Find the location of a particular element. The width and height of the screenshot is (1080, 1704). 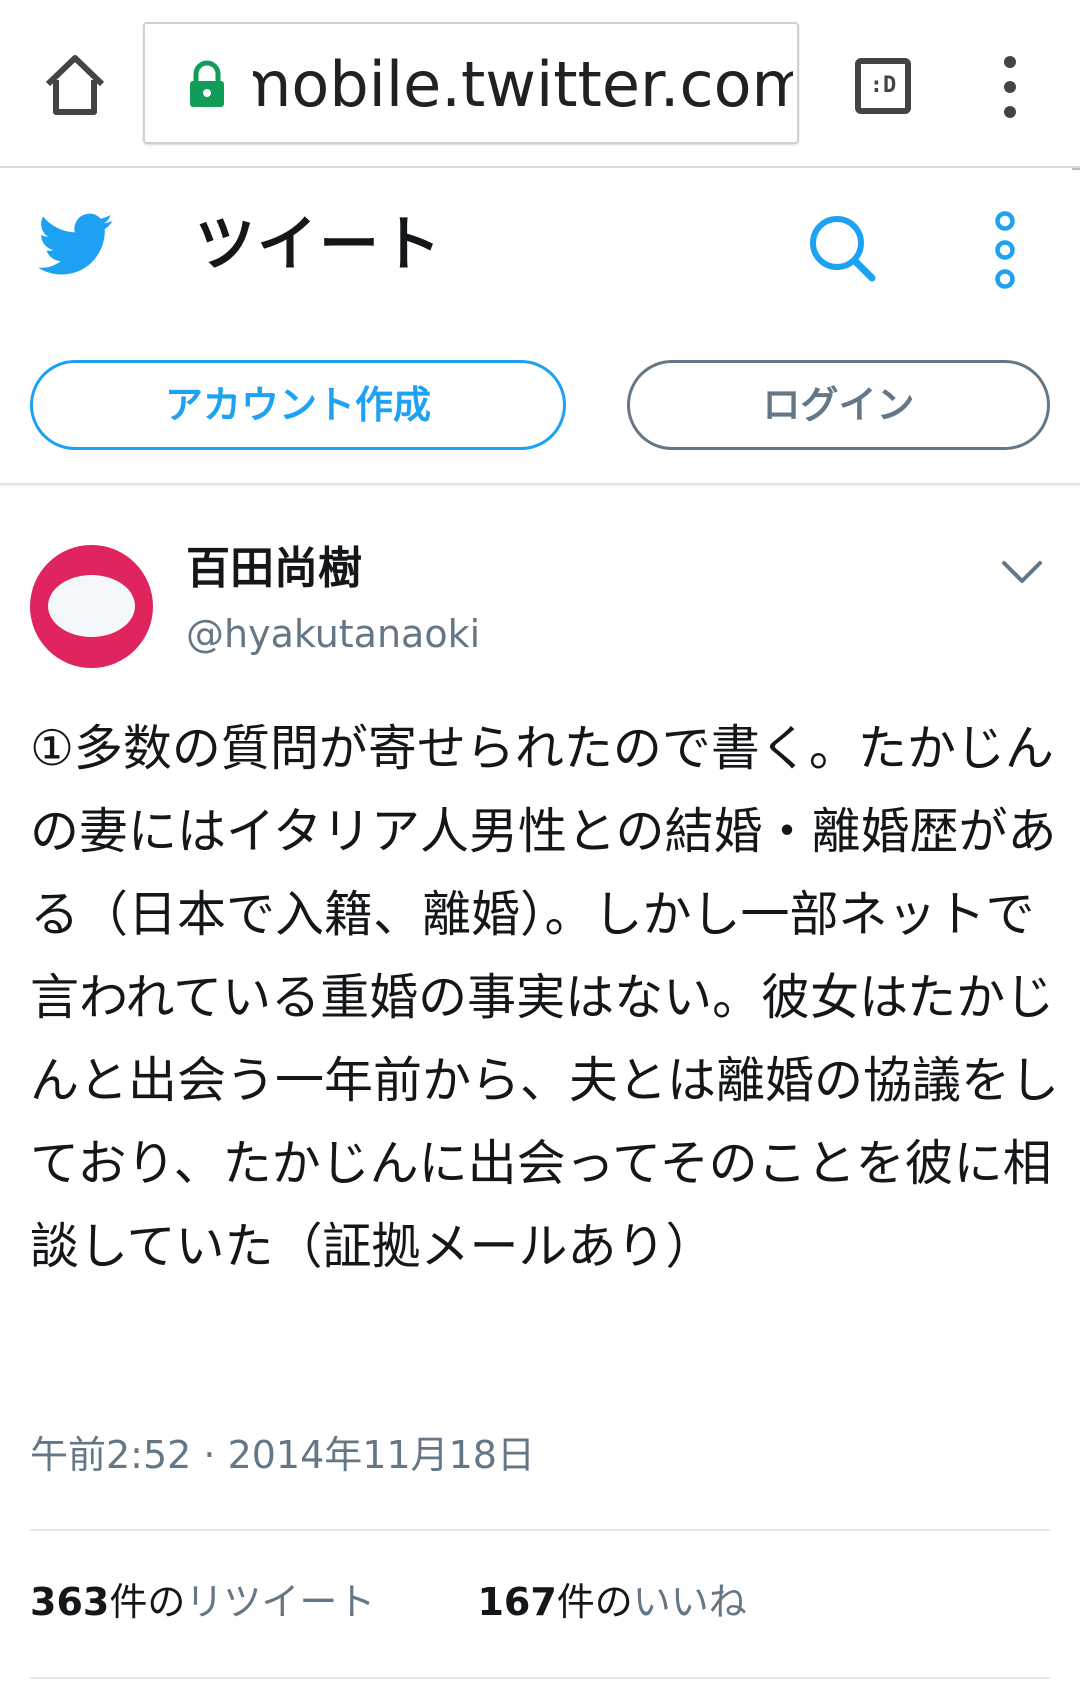

chevron-down-icon is located at coordinates (1022, 572).